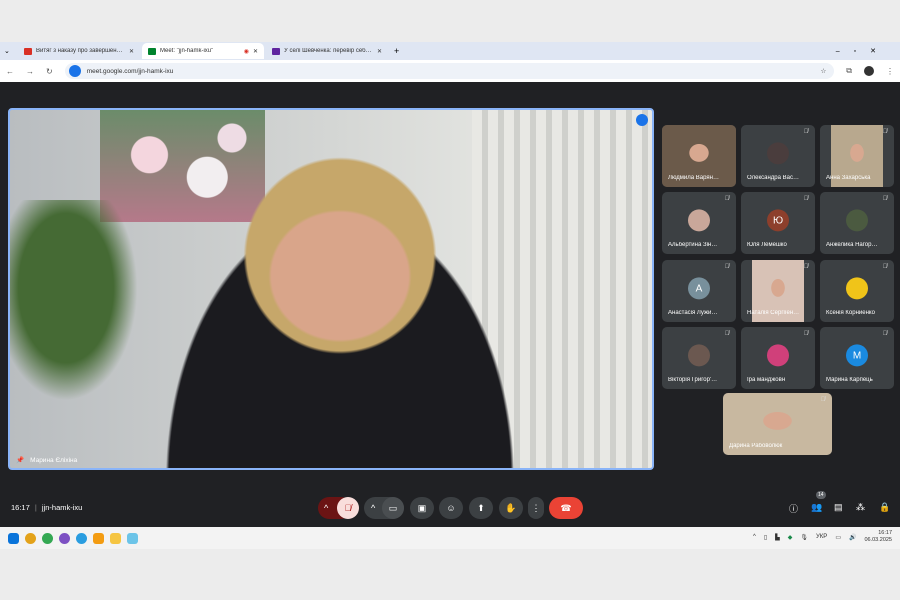 The width and height of the screenshot is (900, 600). Describe the element at coordinates (98, 538) in the screenshot. I see `app-icon` at that location.